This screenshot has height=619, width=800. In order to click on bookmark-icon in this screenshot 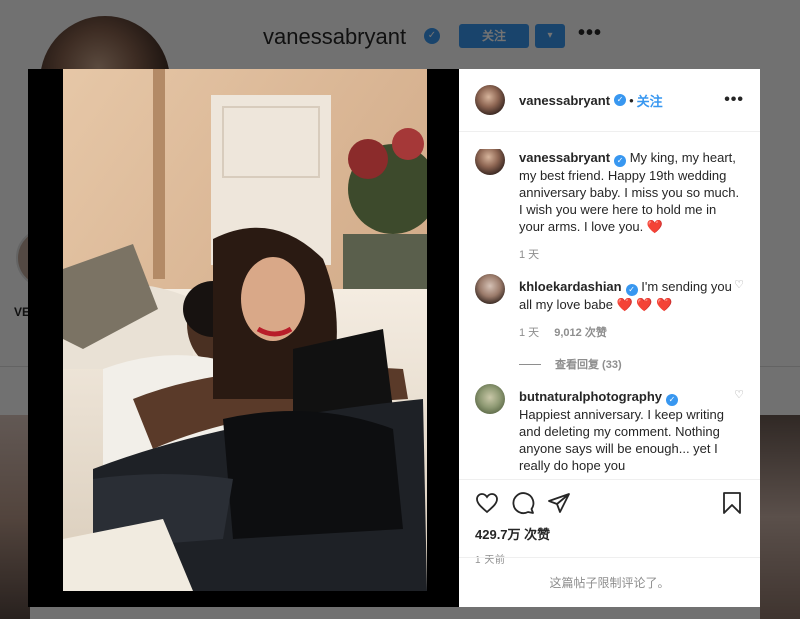, I will do `click(732, 503)`.